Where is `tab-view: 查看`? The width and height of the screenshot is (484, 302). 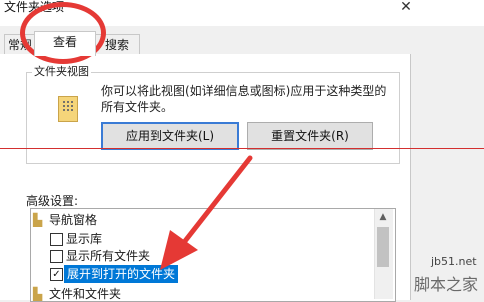
tab-view: 查看 is located at coordinates (65, 43).